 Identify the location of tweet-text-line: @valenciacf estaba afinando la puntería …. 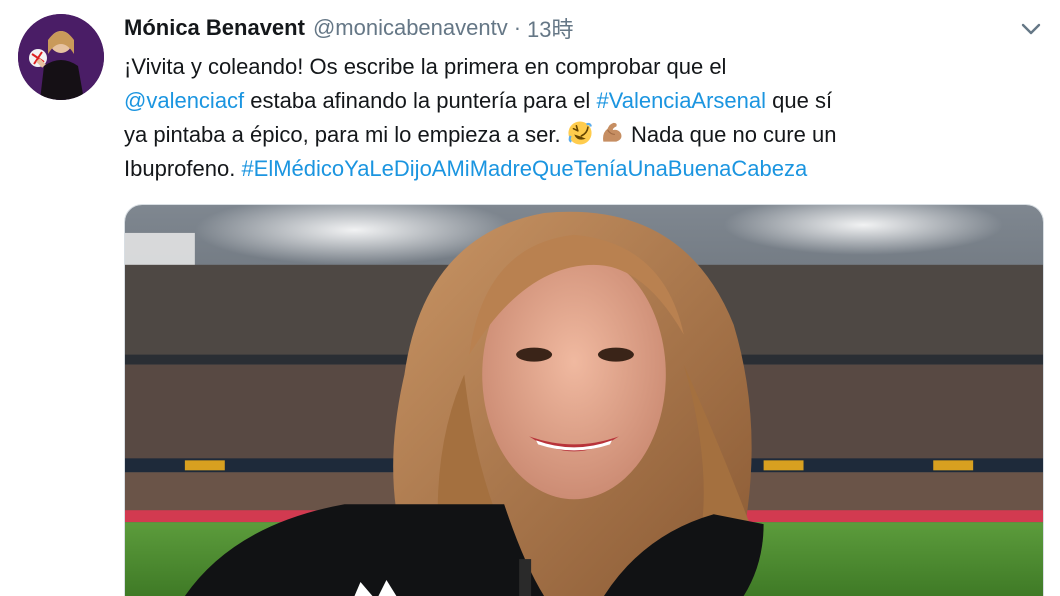
(579, 101).